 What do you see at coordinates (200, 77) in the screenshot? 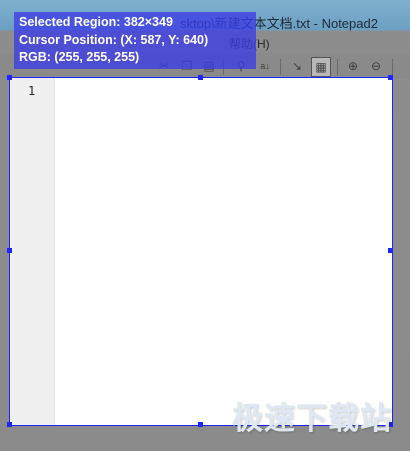
I see `resize-handle-top` at bounding box center [200, 77].